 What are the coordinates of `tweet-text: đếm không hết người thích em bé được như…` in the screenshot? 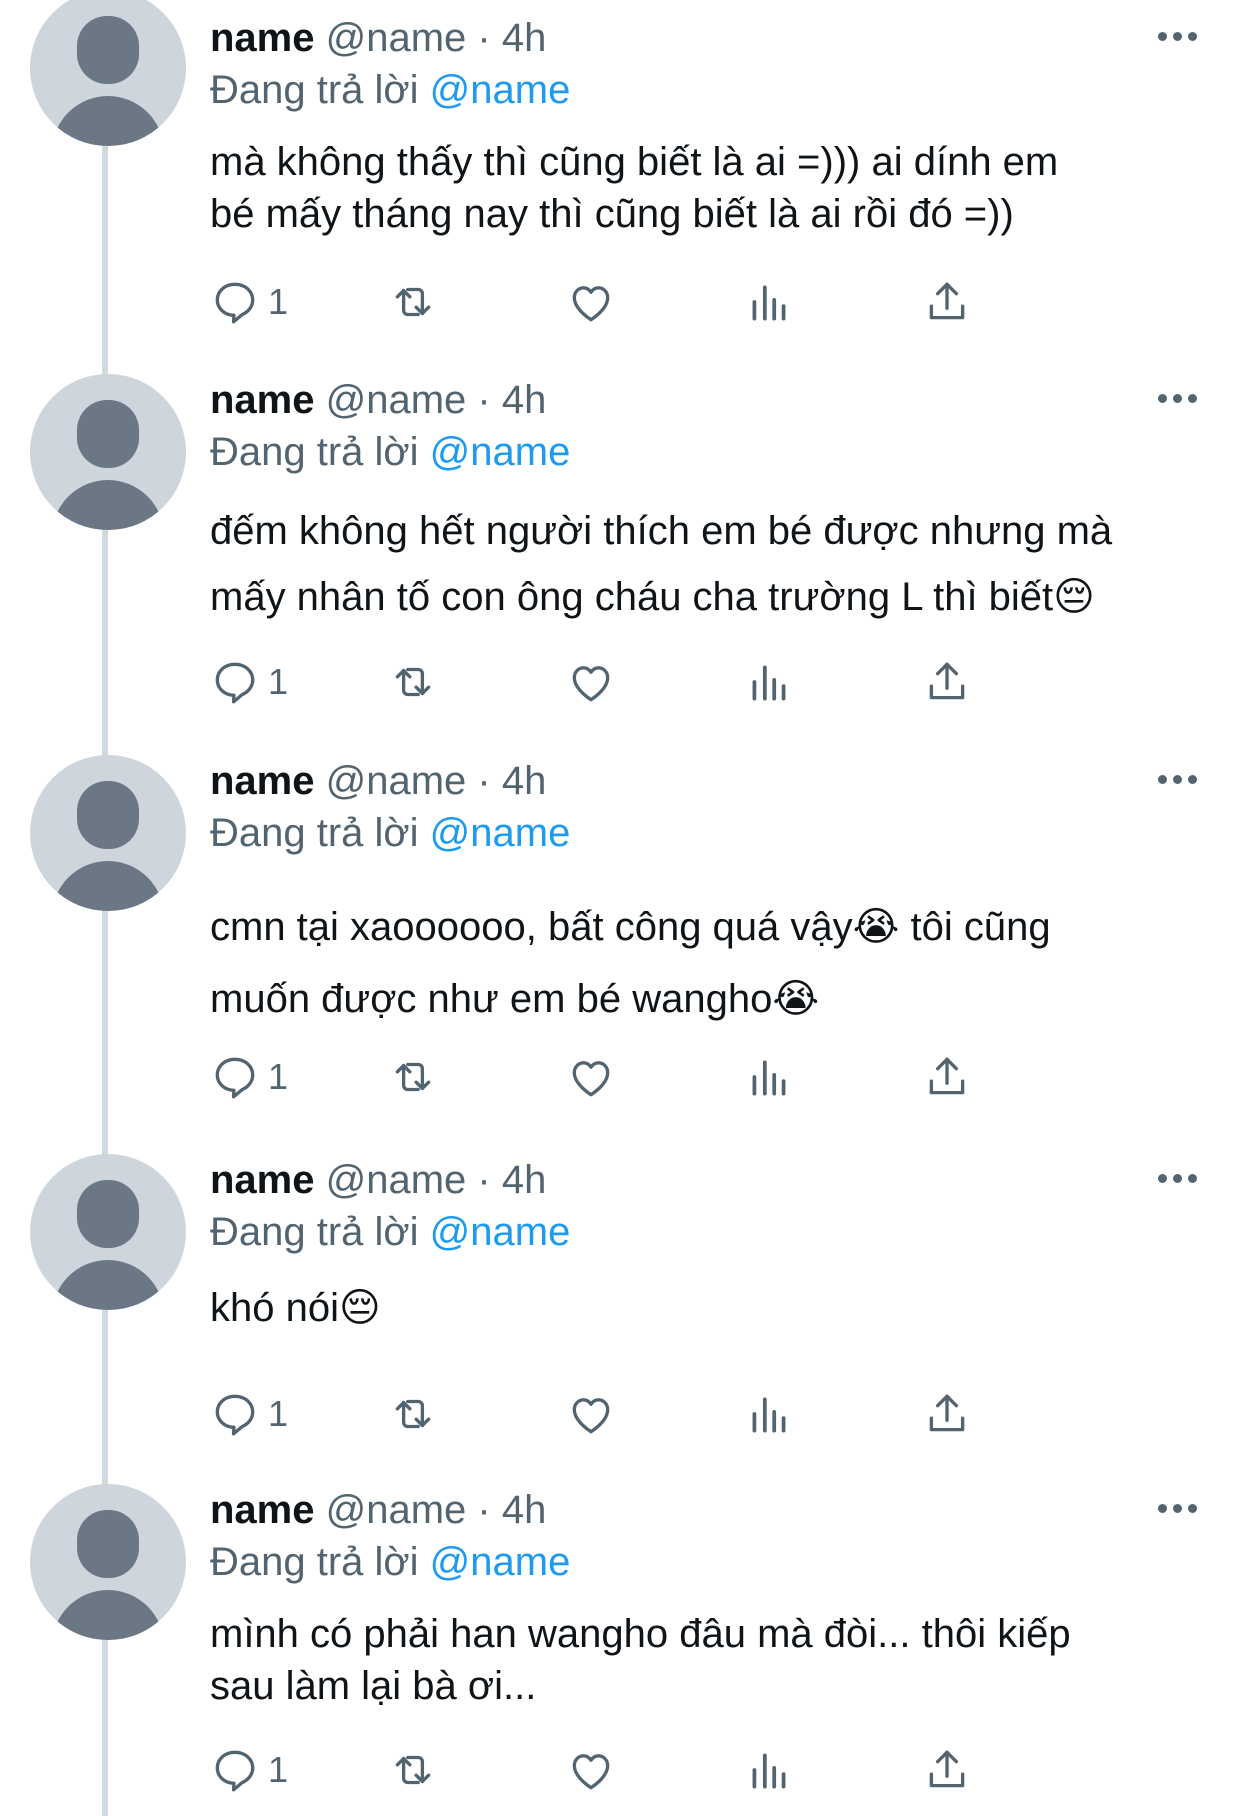 It's located at (710, 564).